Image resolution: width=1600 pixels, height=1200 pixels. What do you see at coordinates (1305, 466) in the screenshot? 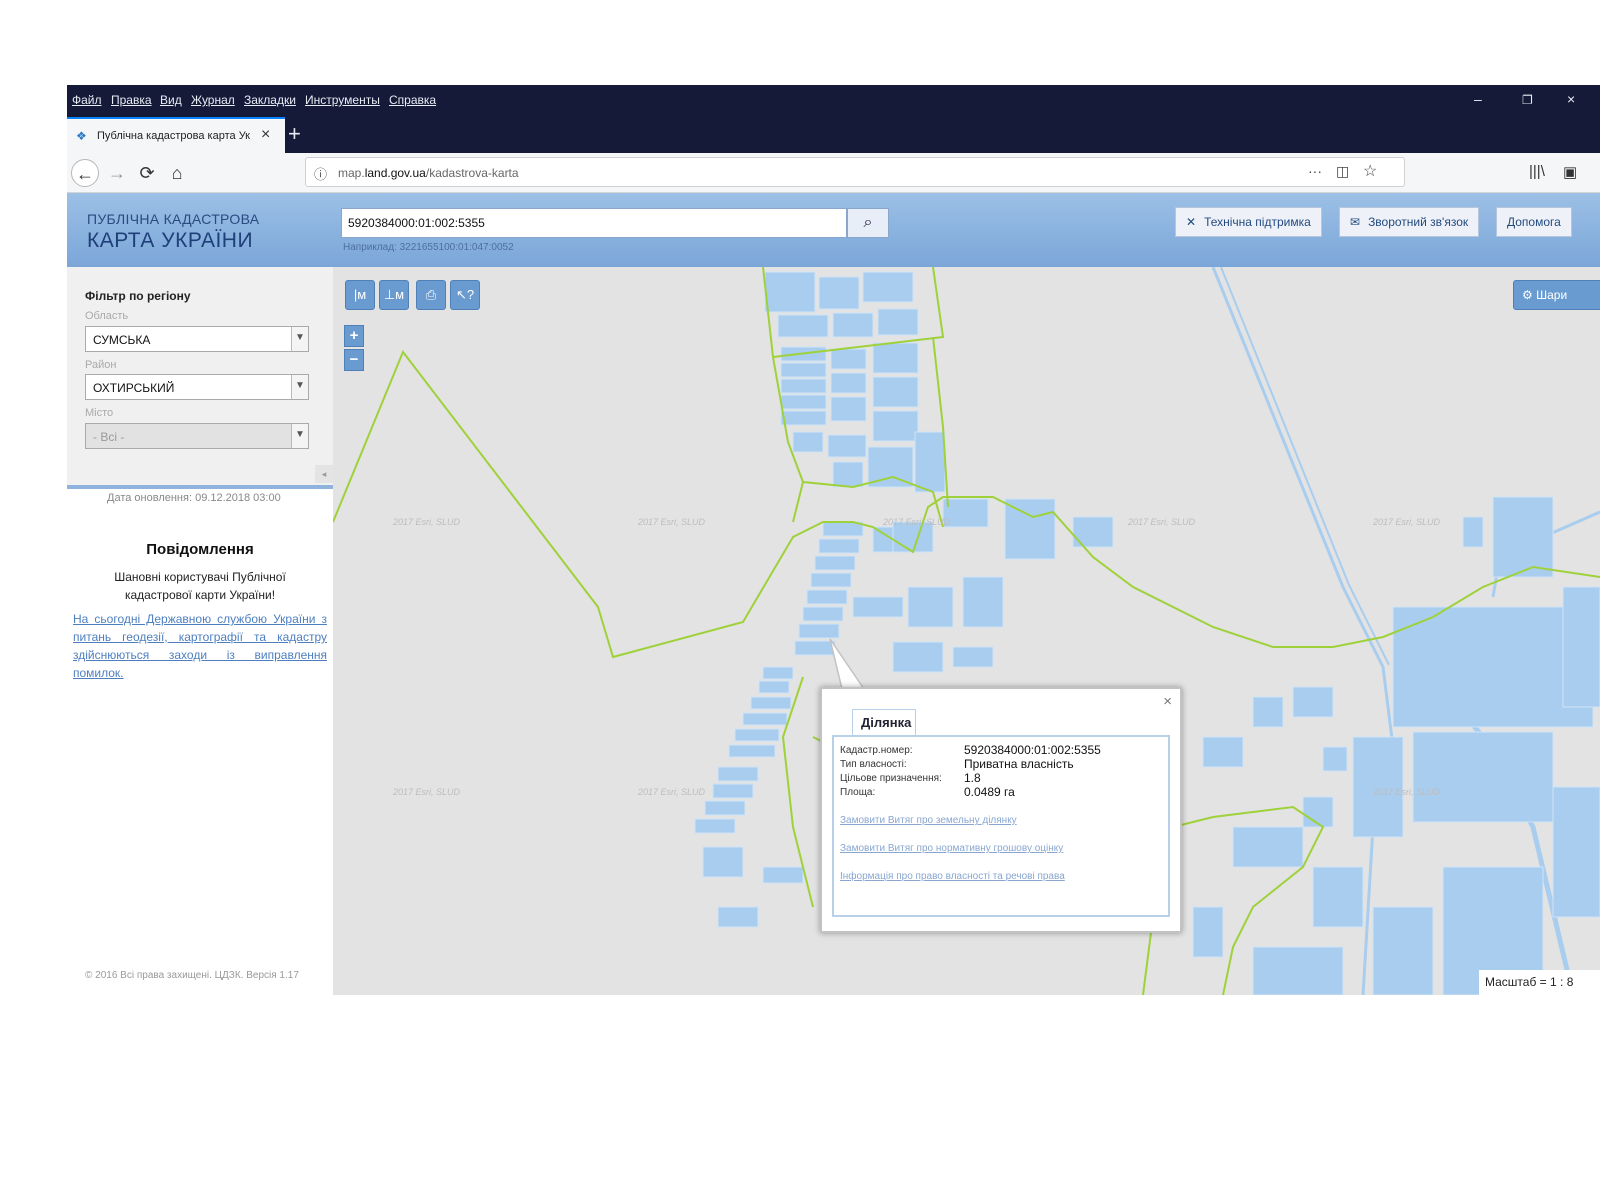
I see `rail-line` at bounding box center [1305, 466].